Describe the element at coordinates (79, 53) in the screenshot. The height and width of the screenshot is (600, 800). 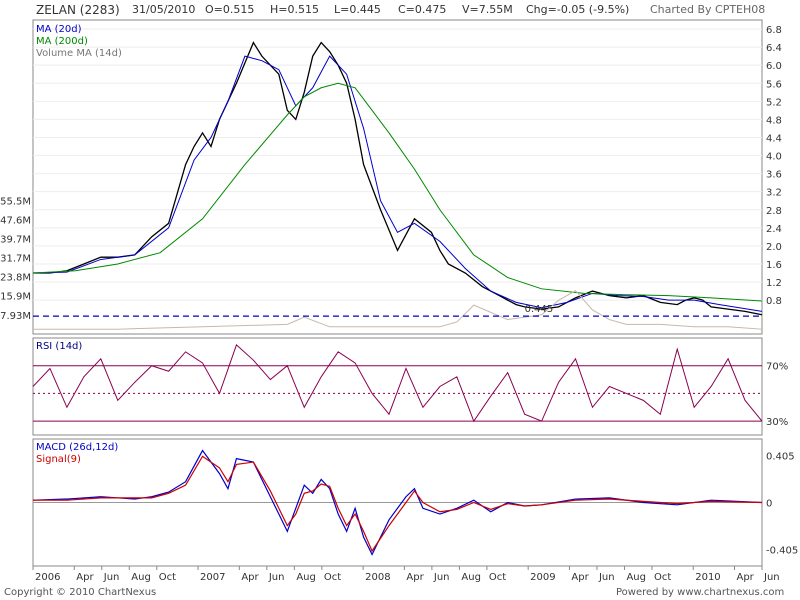
I see `price-legend-entry: Volume MA (14d)` at that location.